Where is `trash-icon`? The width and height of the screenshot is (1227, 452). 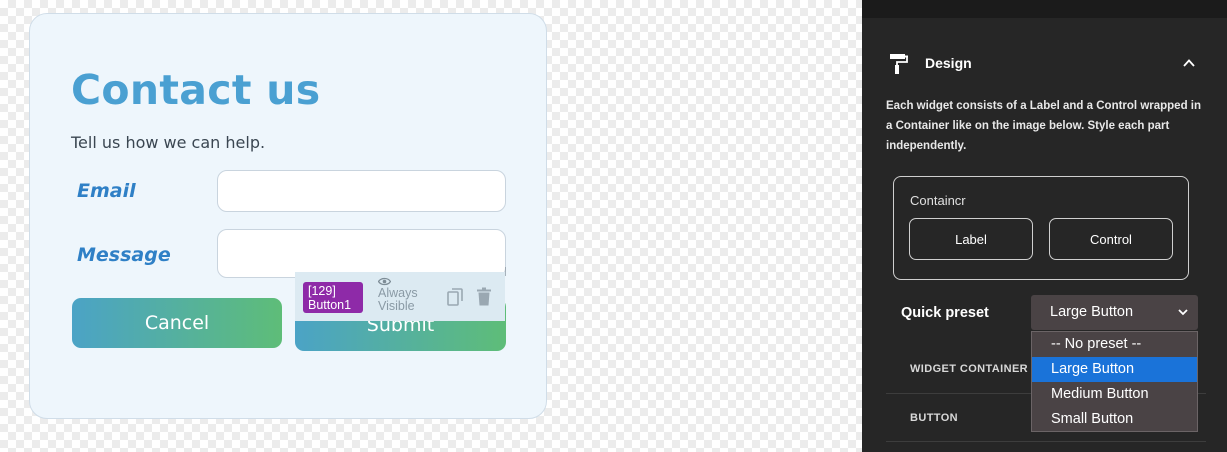 trash-icon is located at coordinates (484, 296).